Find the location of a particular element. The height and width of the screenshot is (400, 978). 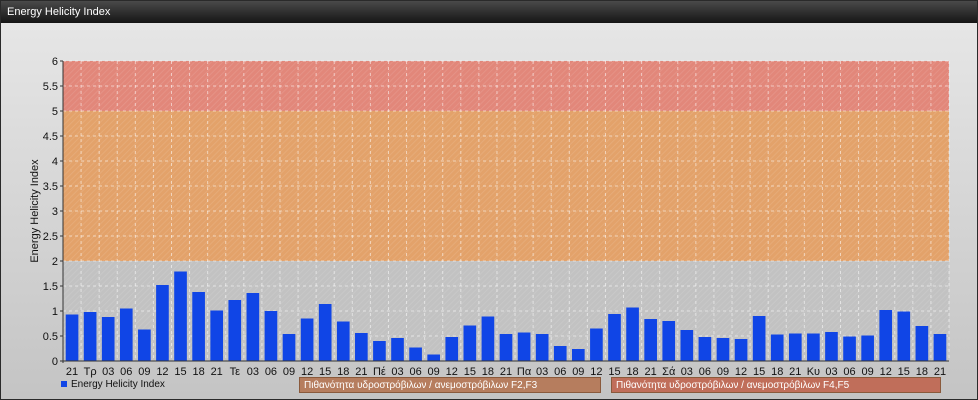

x-tick-label: 09 is located at coordinates (289, 372).